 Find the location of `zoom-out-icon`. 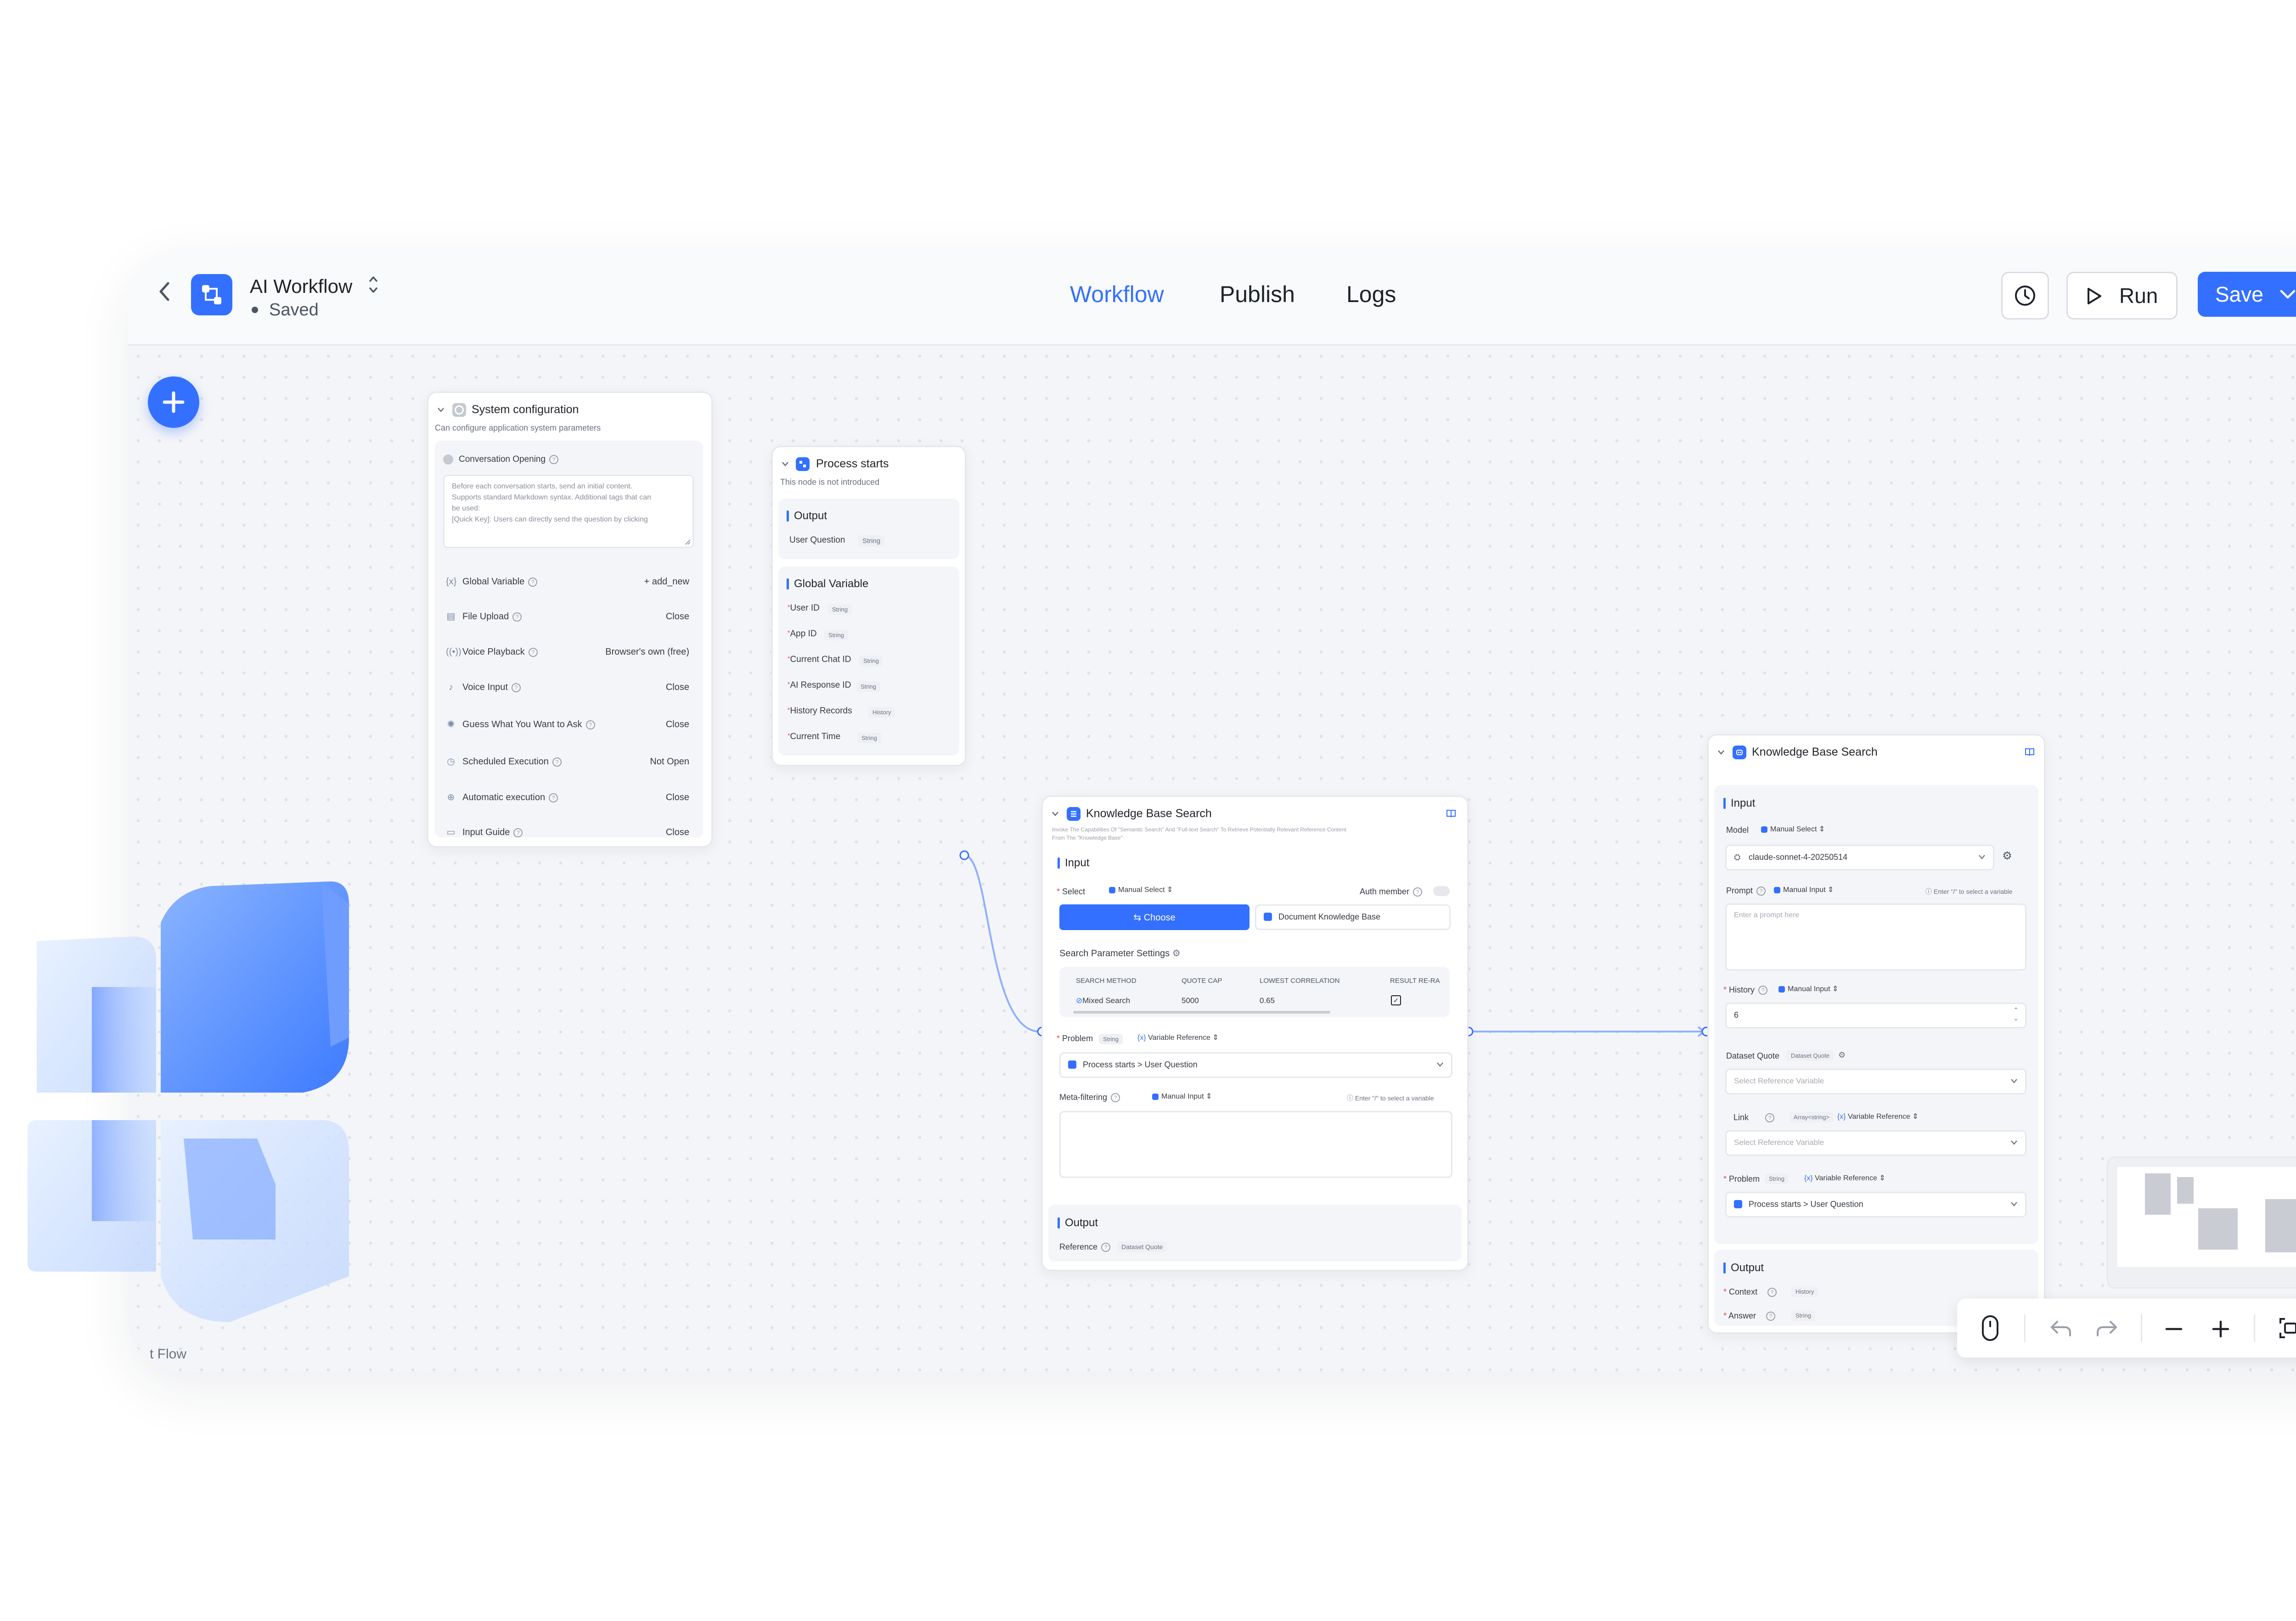

zoom-out-icon is located at coordinates (2174, 1329).